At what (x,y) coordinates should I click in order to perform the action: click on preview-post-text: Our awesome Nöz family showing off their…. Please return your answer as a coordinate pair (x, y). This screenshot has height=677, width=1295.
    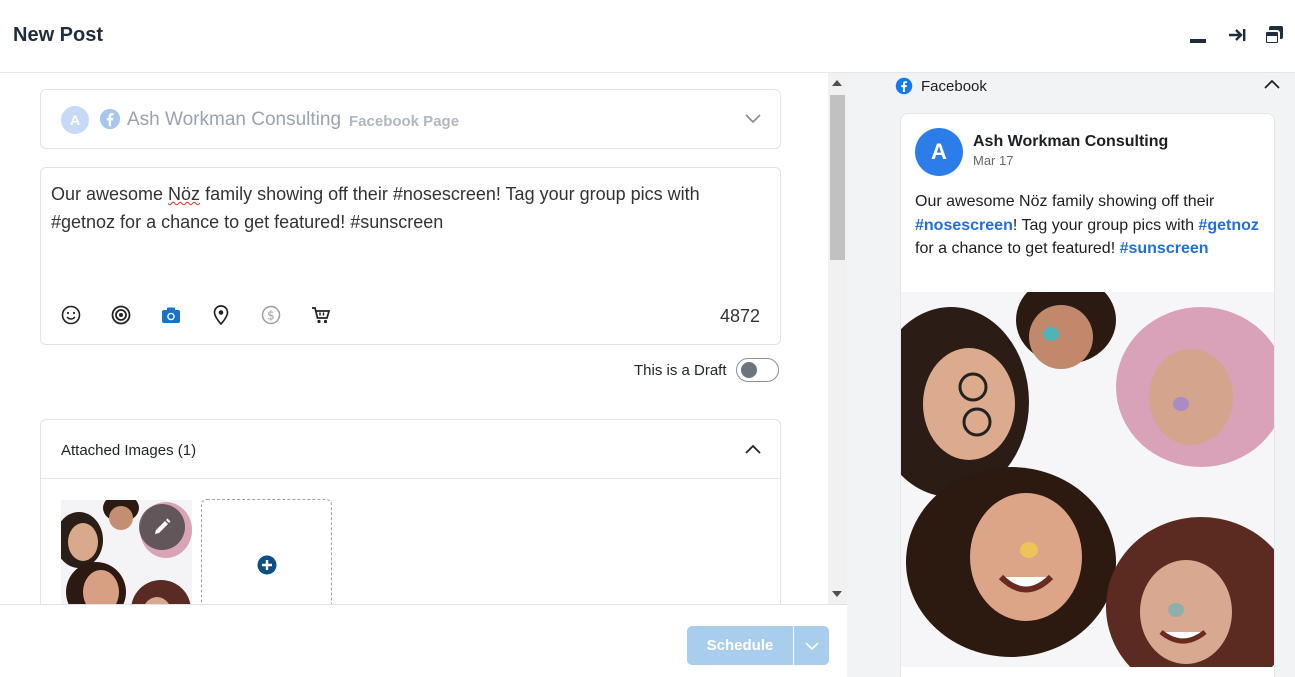
    Looking at the image, I should click on (1087, 225).